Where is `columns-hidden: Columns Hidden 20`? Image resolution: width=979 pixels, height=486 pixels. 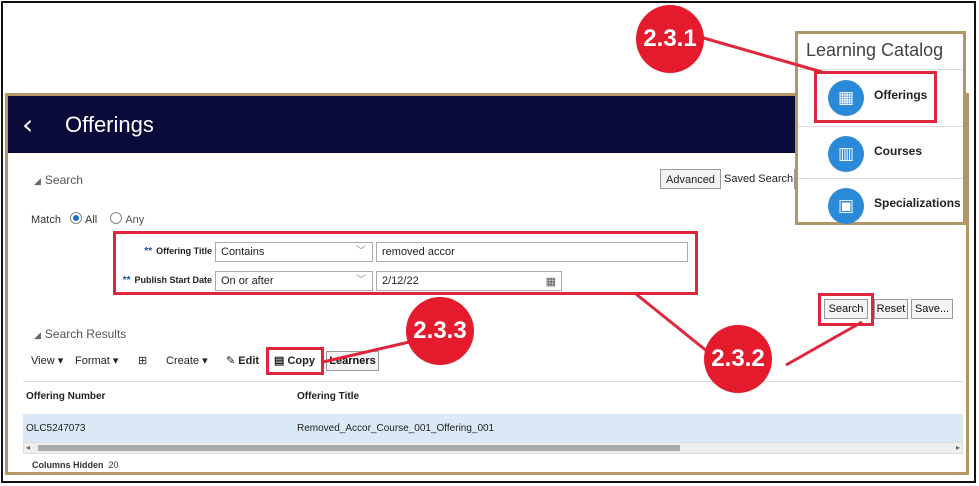
columns-hidden: Columns Hidden 20 is located at coordinates (75, 465).